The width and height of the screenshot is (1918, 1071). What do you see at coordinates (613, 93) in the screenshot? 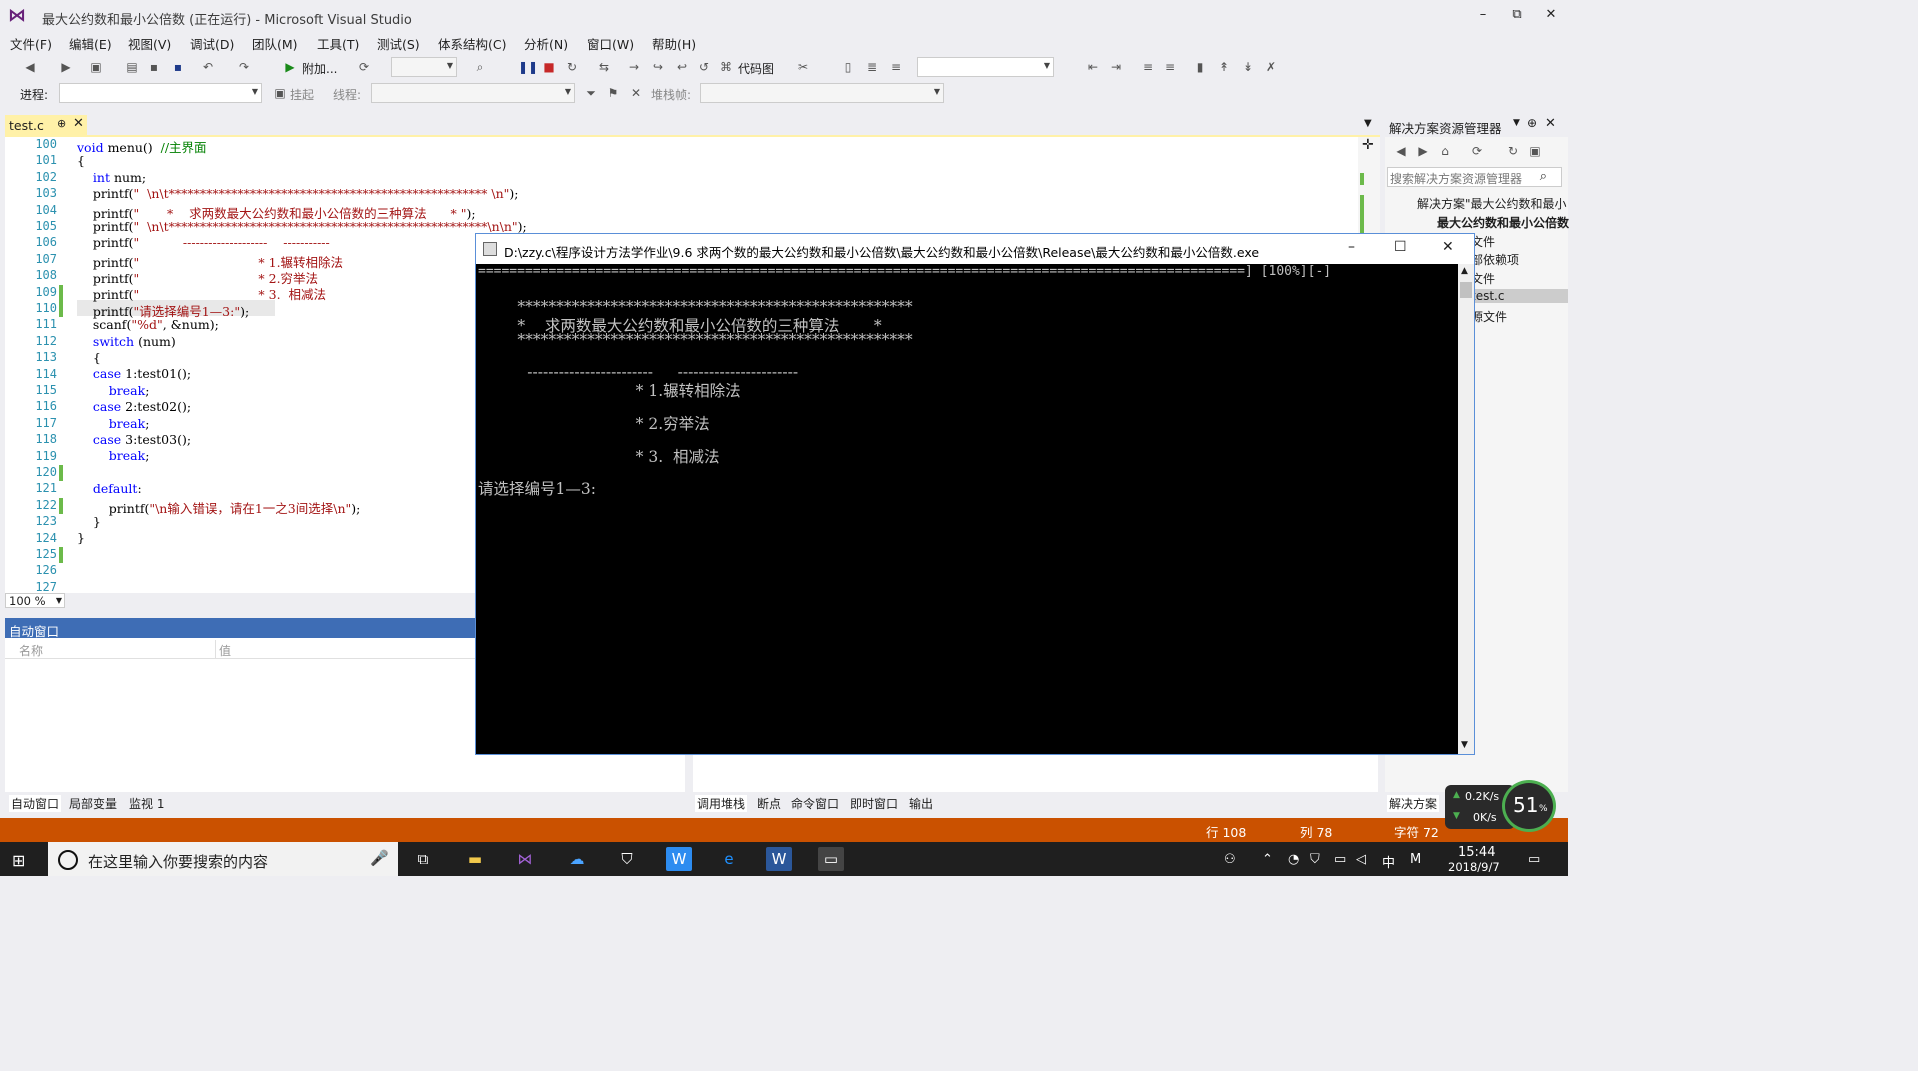
I see `flag-thread-icon: ⚑` at bounding box center [613, 93].